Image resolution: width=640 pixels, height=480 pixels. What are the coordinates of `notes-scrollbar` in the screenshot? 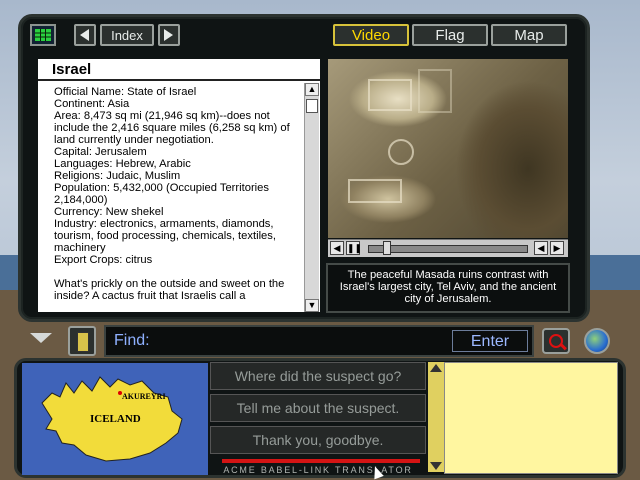 It's located at (436, 417).